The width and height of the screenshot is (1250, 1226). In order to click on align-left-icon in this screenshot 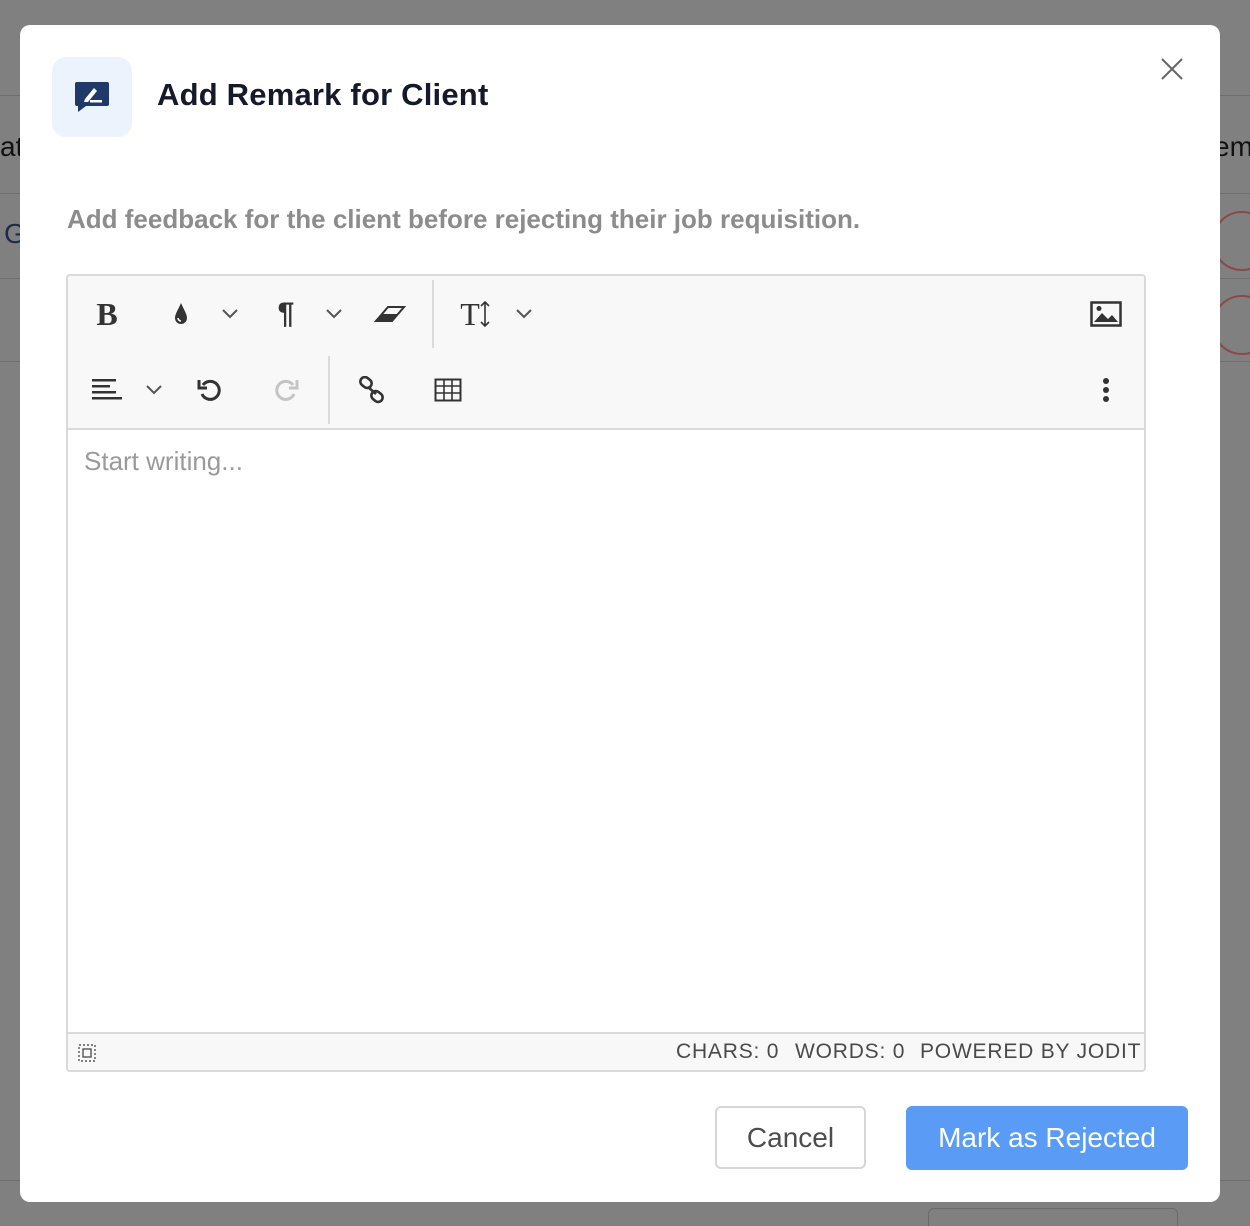, I will do `click(107, 389)`.